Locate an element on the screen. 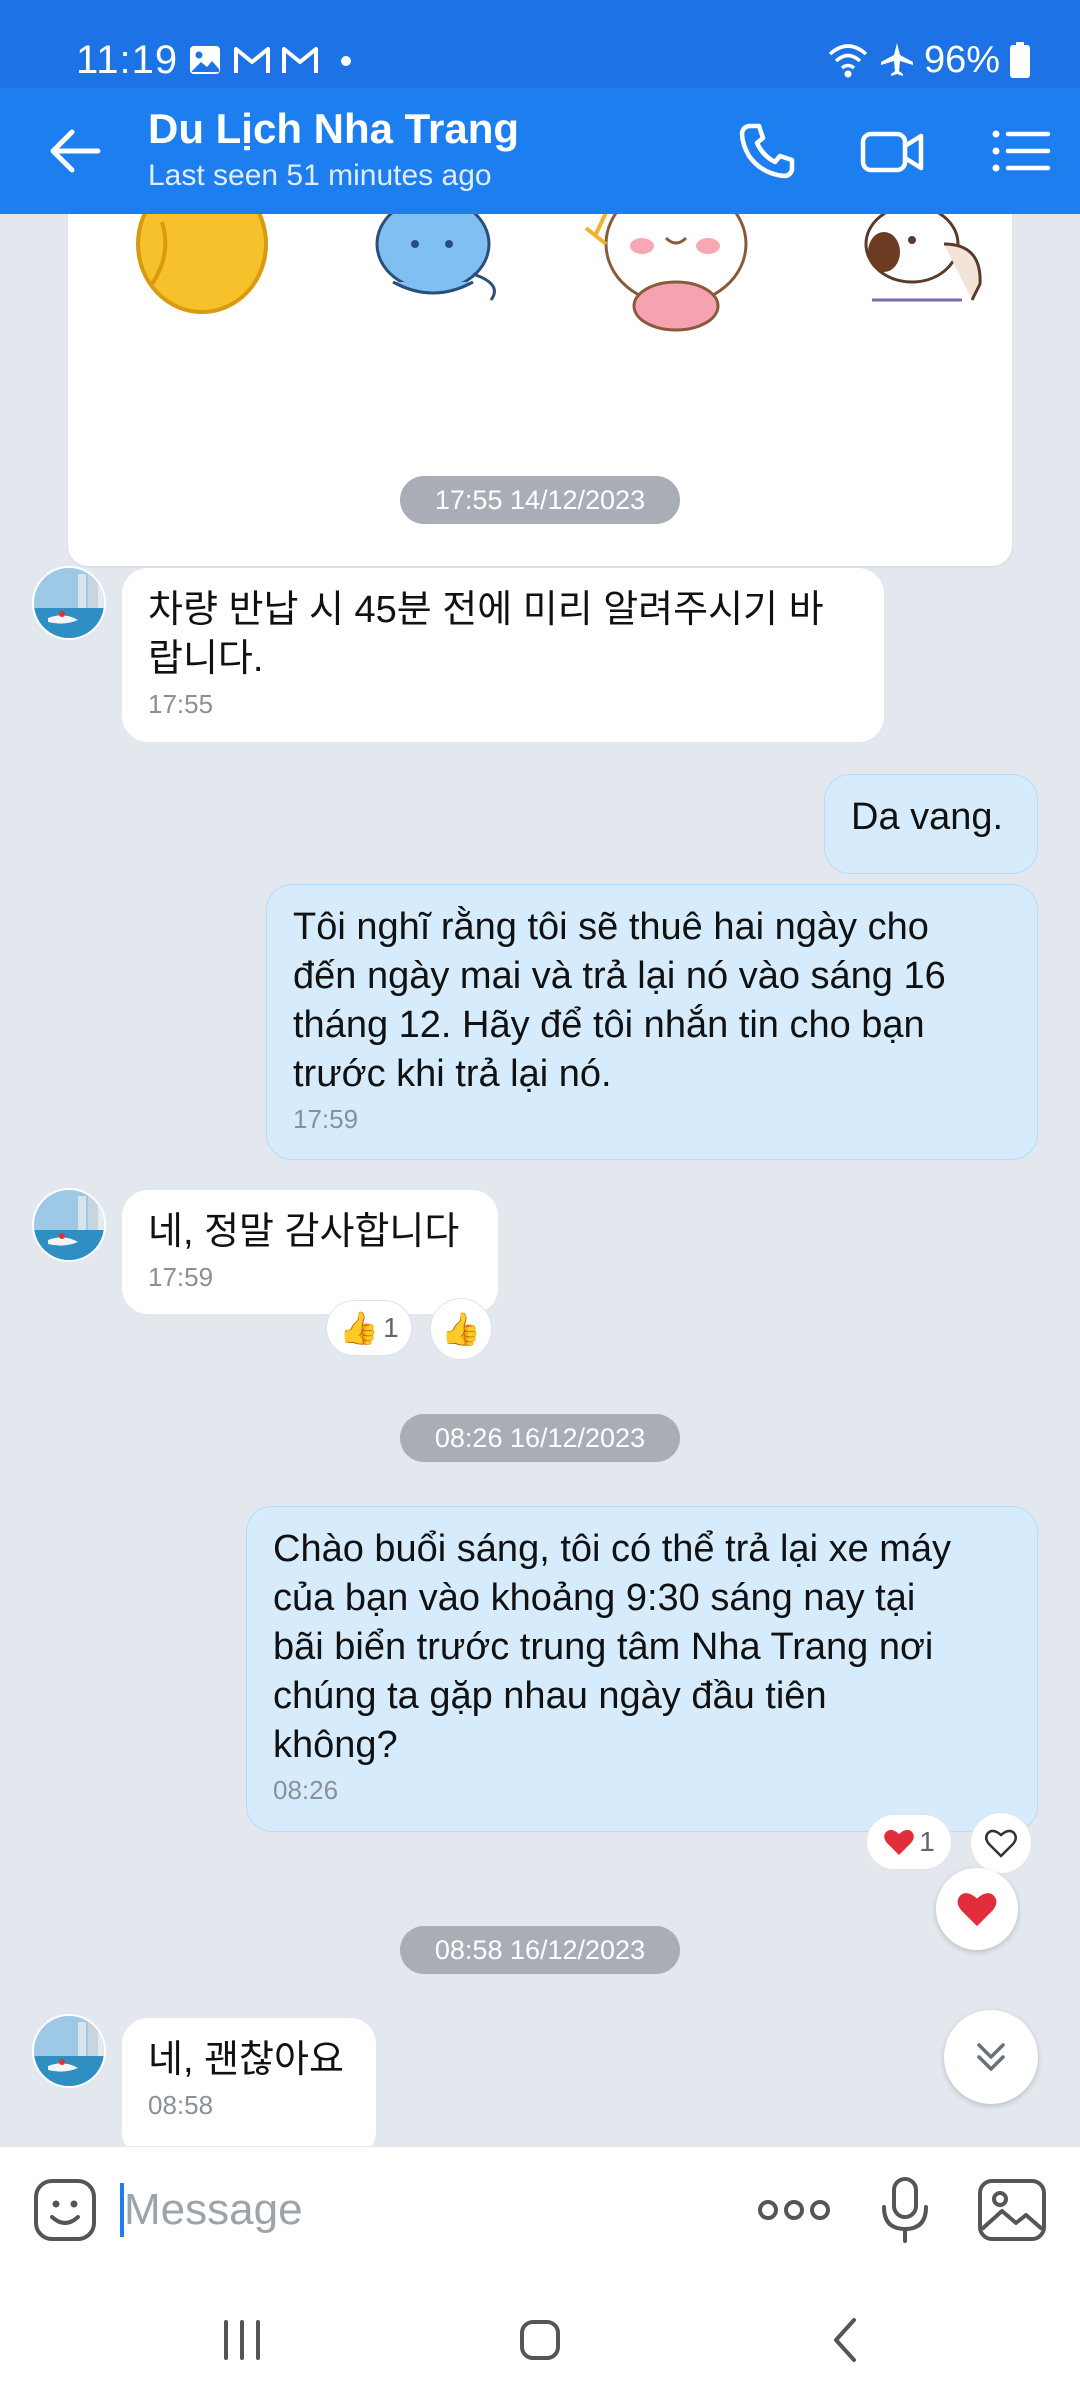 The width and height of the screenshot is (1080, 2400). message-text: Da vang. is located at coordinates (927, 817).